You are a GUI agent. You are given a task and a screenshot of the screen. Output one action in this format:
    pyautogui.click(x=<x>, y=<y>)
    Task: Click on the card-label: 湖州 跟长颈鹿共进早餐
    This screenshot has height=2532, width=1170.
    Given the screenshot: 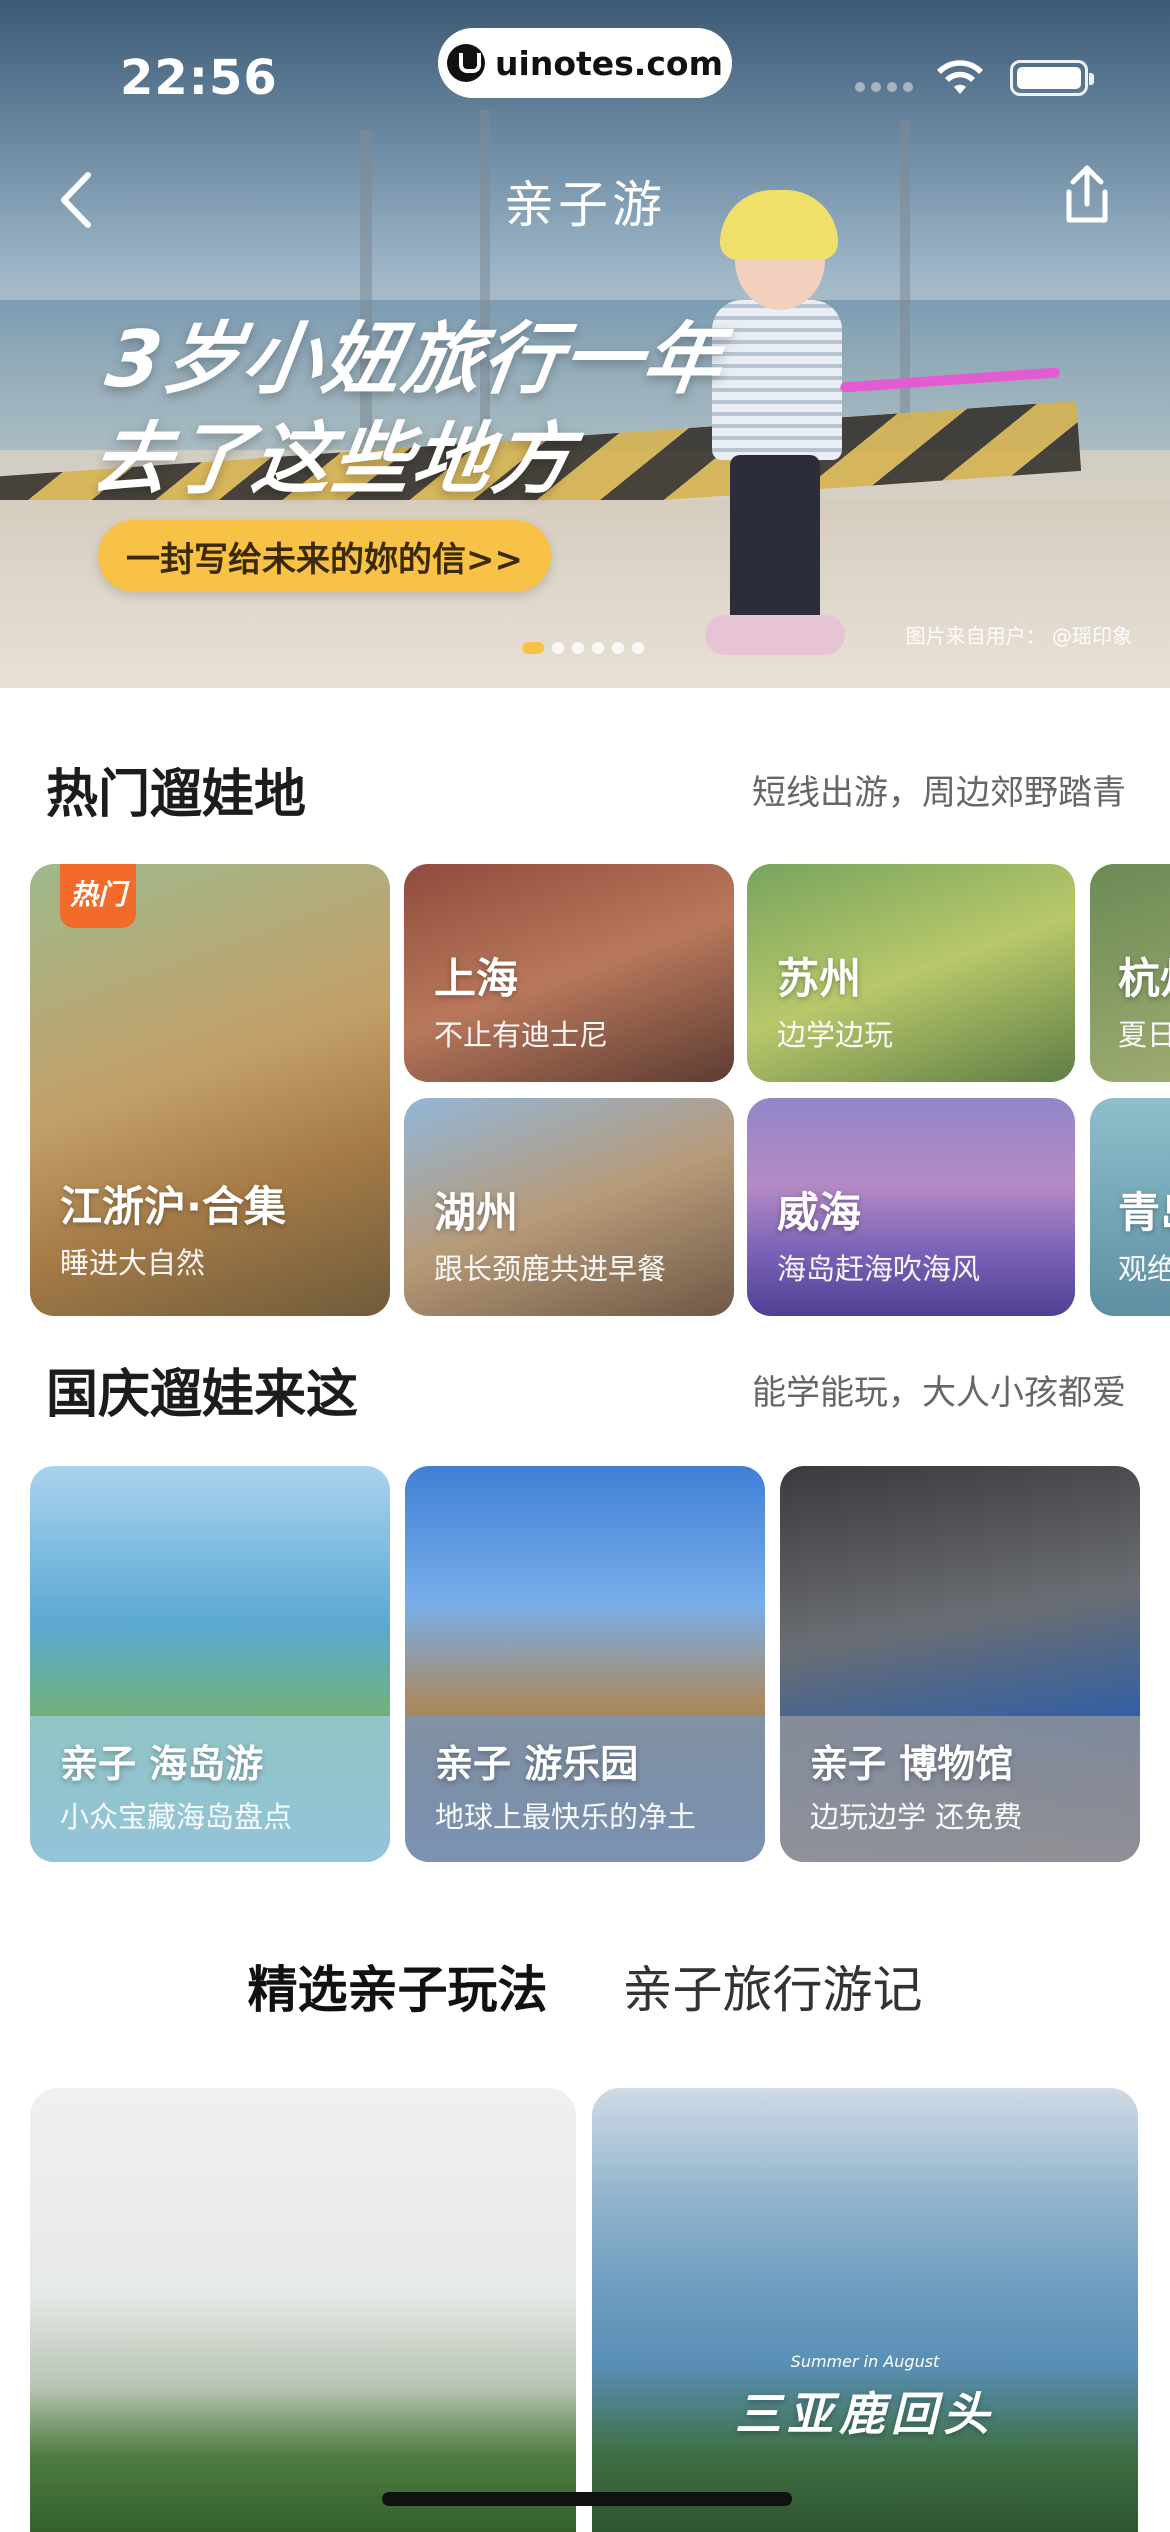 What is the action you would take?
    pyautogui.click(x=550, y=1233)
    